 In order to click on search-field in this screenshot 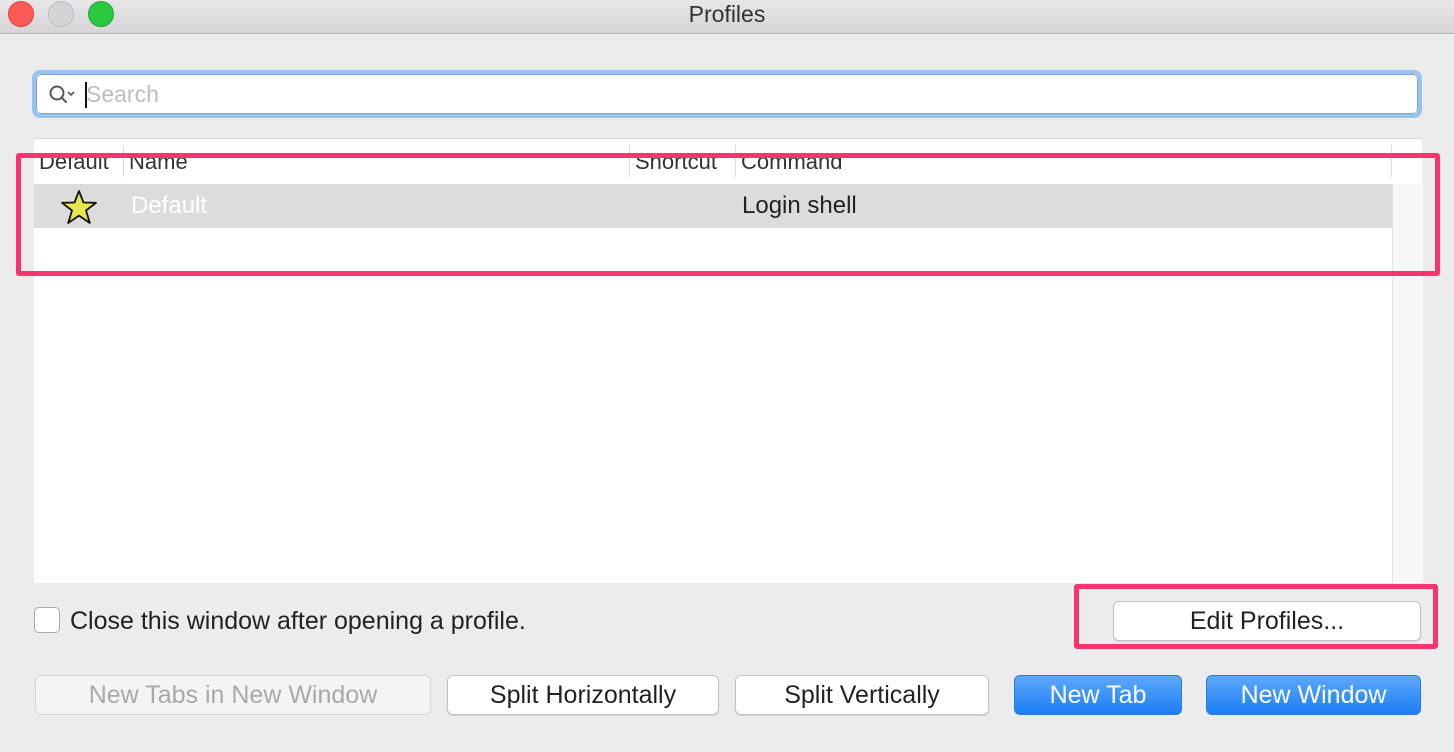, I will do `click(727, 94)`.